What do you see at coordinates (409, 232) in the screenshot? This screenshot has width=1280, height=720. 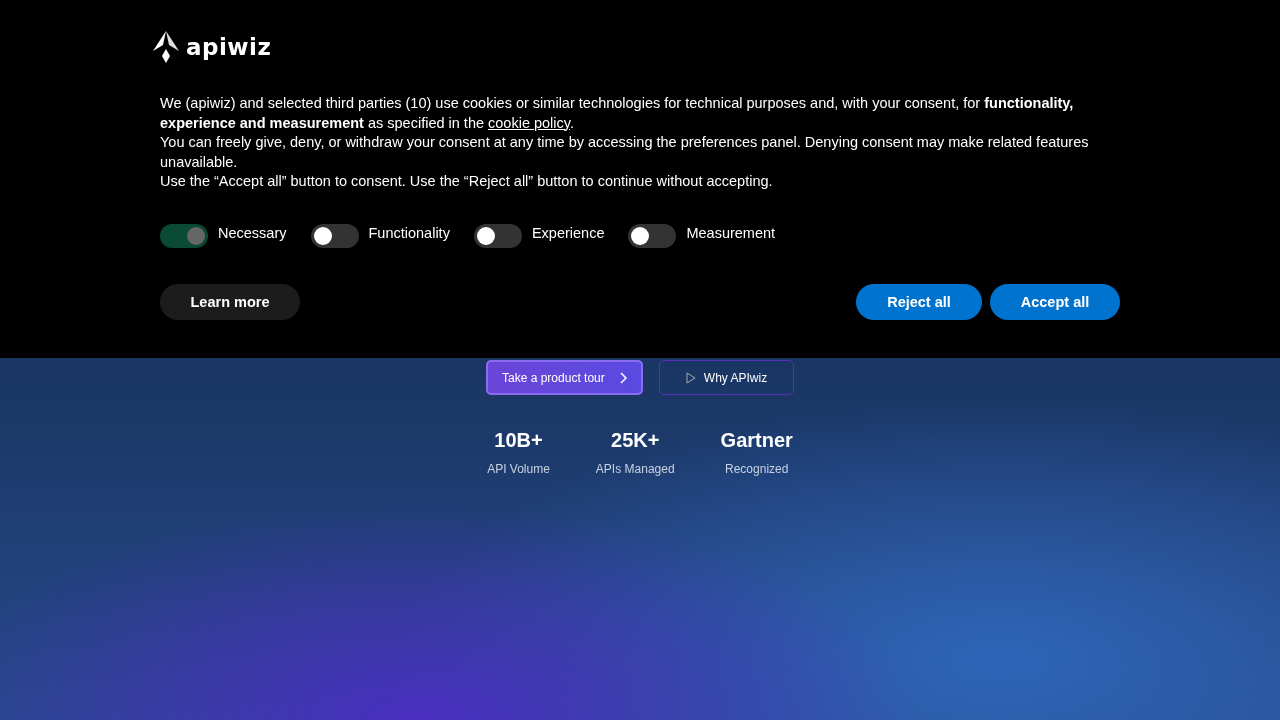 I see `toggle-label: Functionality` at bounding box center [409, 232].